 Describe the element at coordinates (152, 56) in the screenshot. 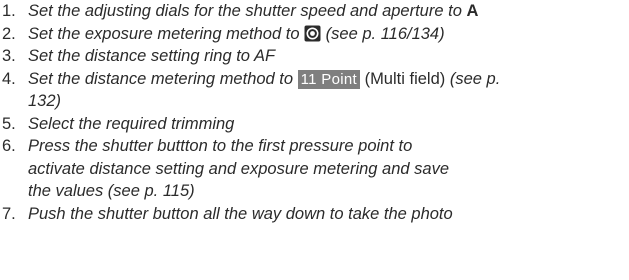

I see `step-text-part: Set the distance setting ring to AF` at that location.